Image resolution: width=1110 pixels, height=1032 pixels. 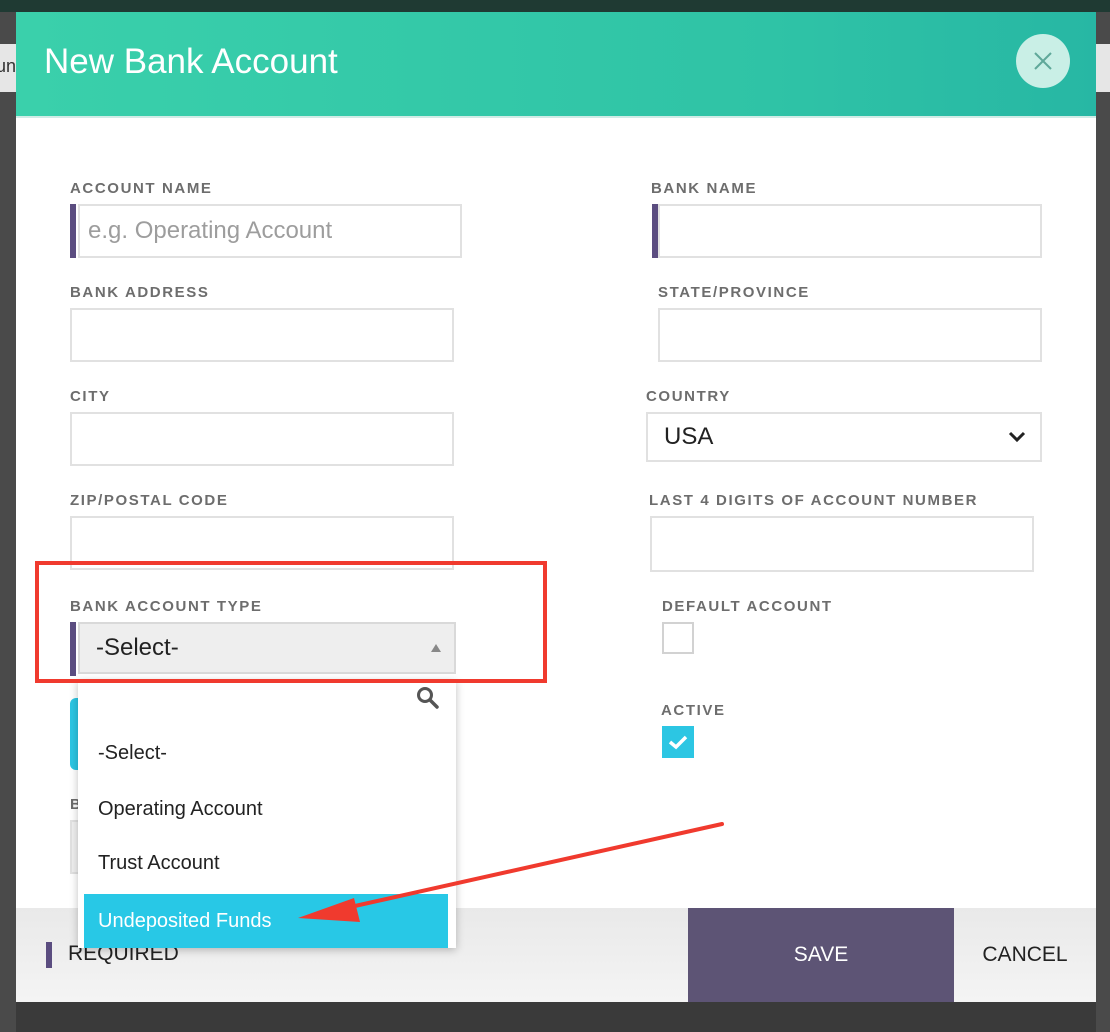 I want to click on background-page-right, so click(x=1103, y=522).